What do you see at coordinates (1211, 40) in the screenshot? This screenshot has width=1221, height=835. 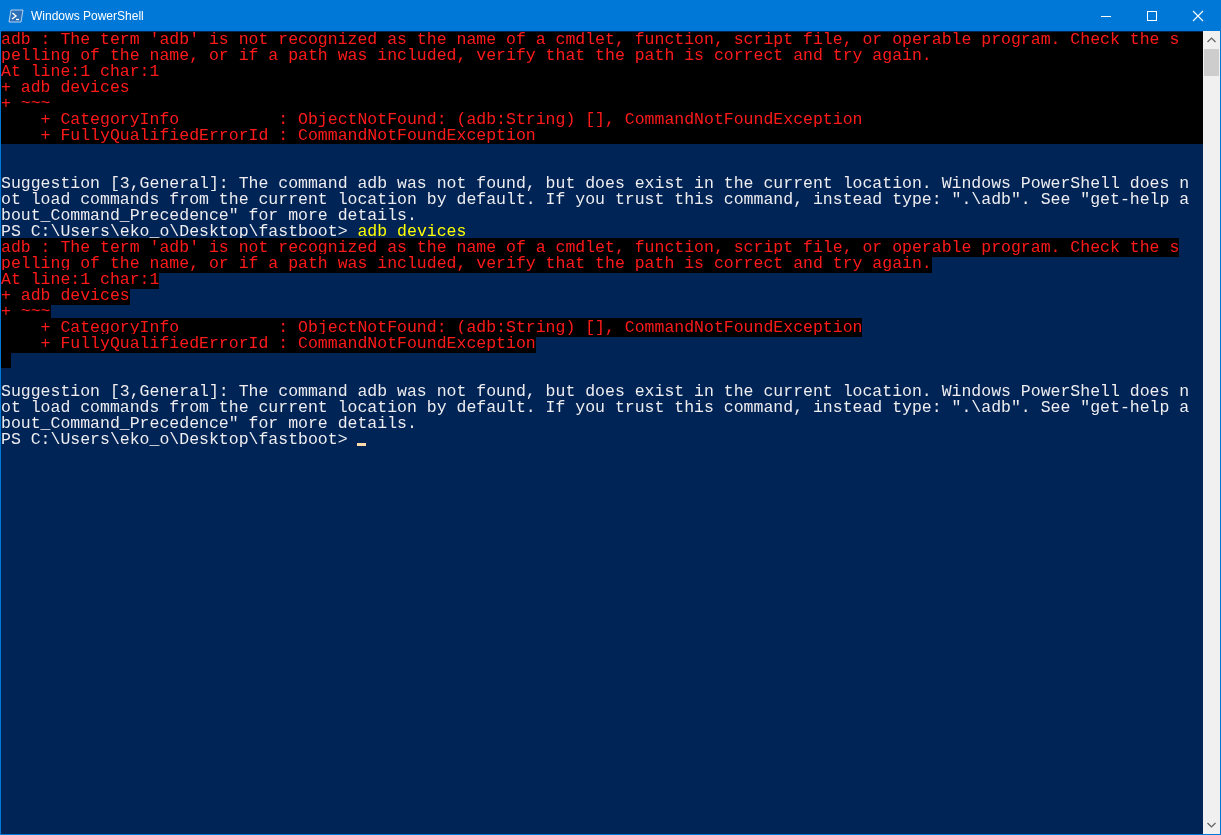 I see `scroll-up-icon` at bounding box center [1211, 40].